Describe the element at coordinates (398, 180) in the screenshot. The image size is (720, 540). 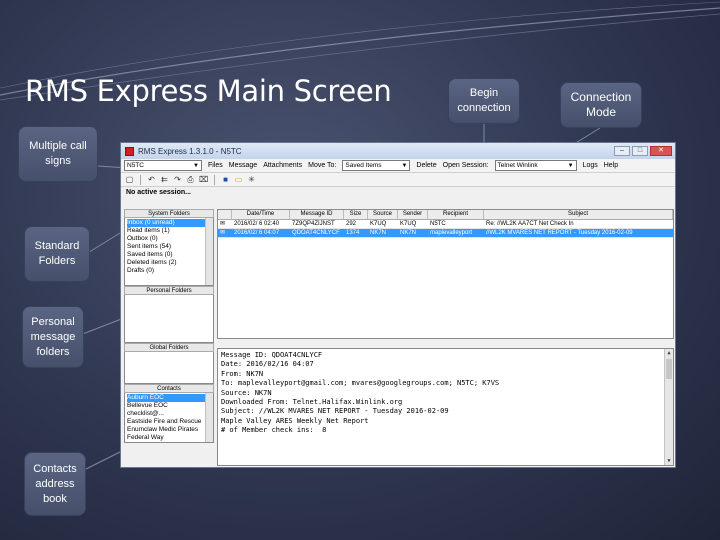
I see `toolbar: ▢ ↶ ⇇ ↷ ⎙ ⌧ ■ ▭ ✳` at that location.